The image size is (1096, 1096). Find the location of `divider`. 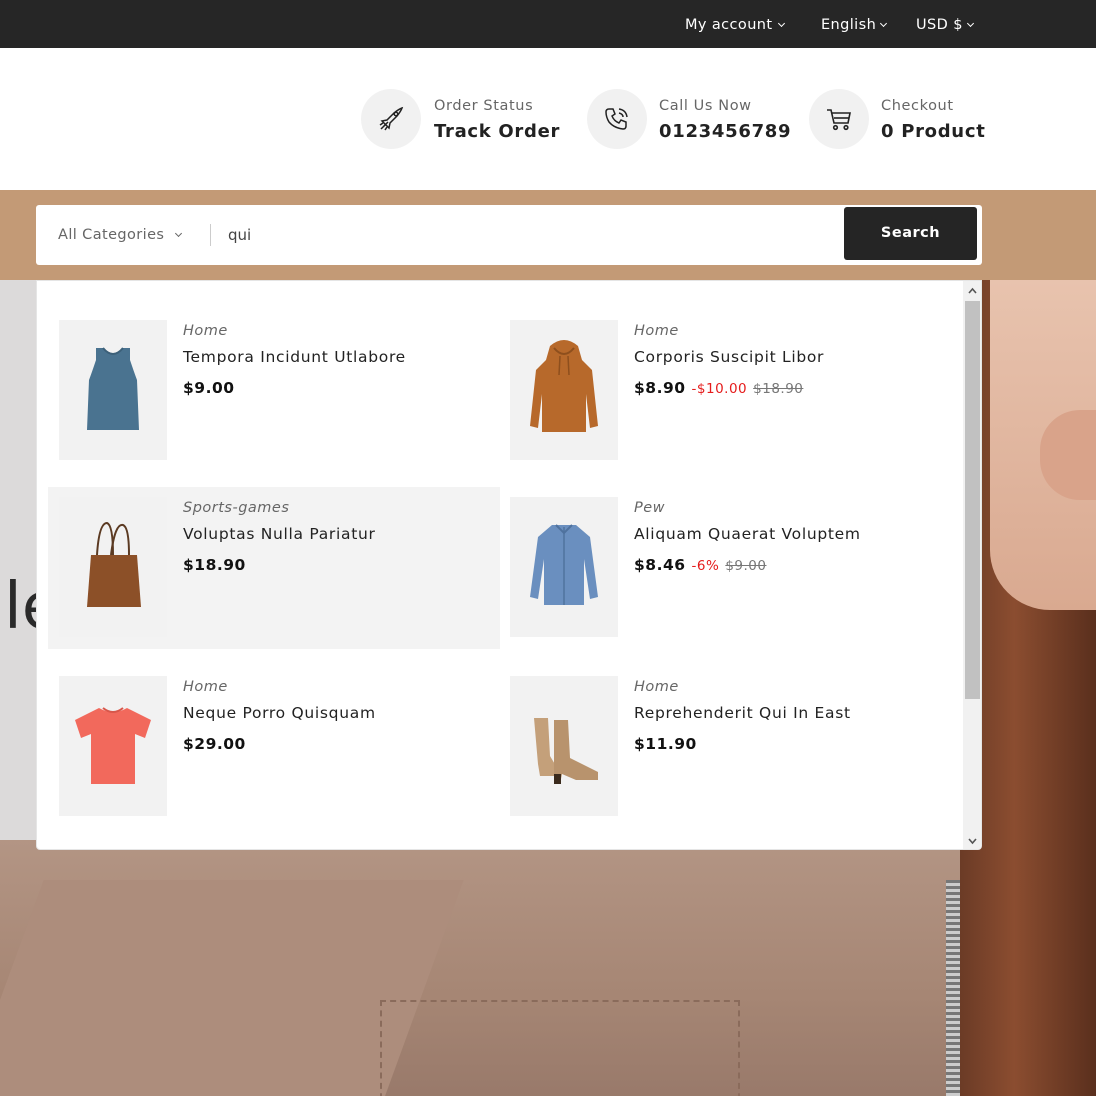

divider is located at coordinates (210, 235).